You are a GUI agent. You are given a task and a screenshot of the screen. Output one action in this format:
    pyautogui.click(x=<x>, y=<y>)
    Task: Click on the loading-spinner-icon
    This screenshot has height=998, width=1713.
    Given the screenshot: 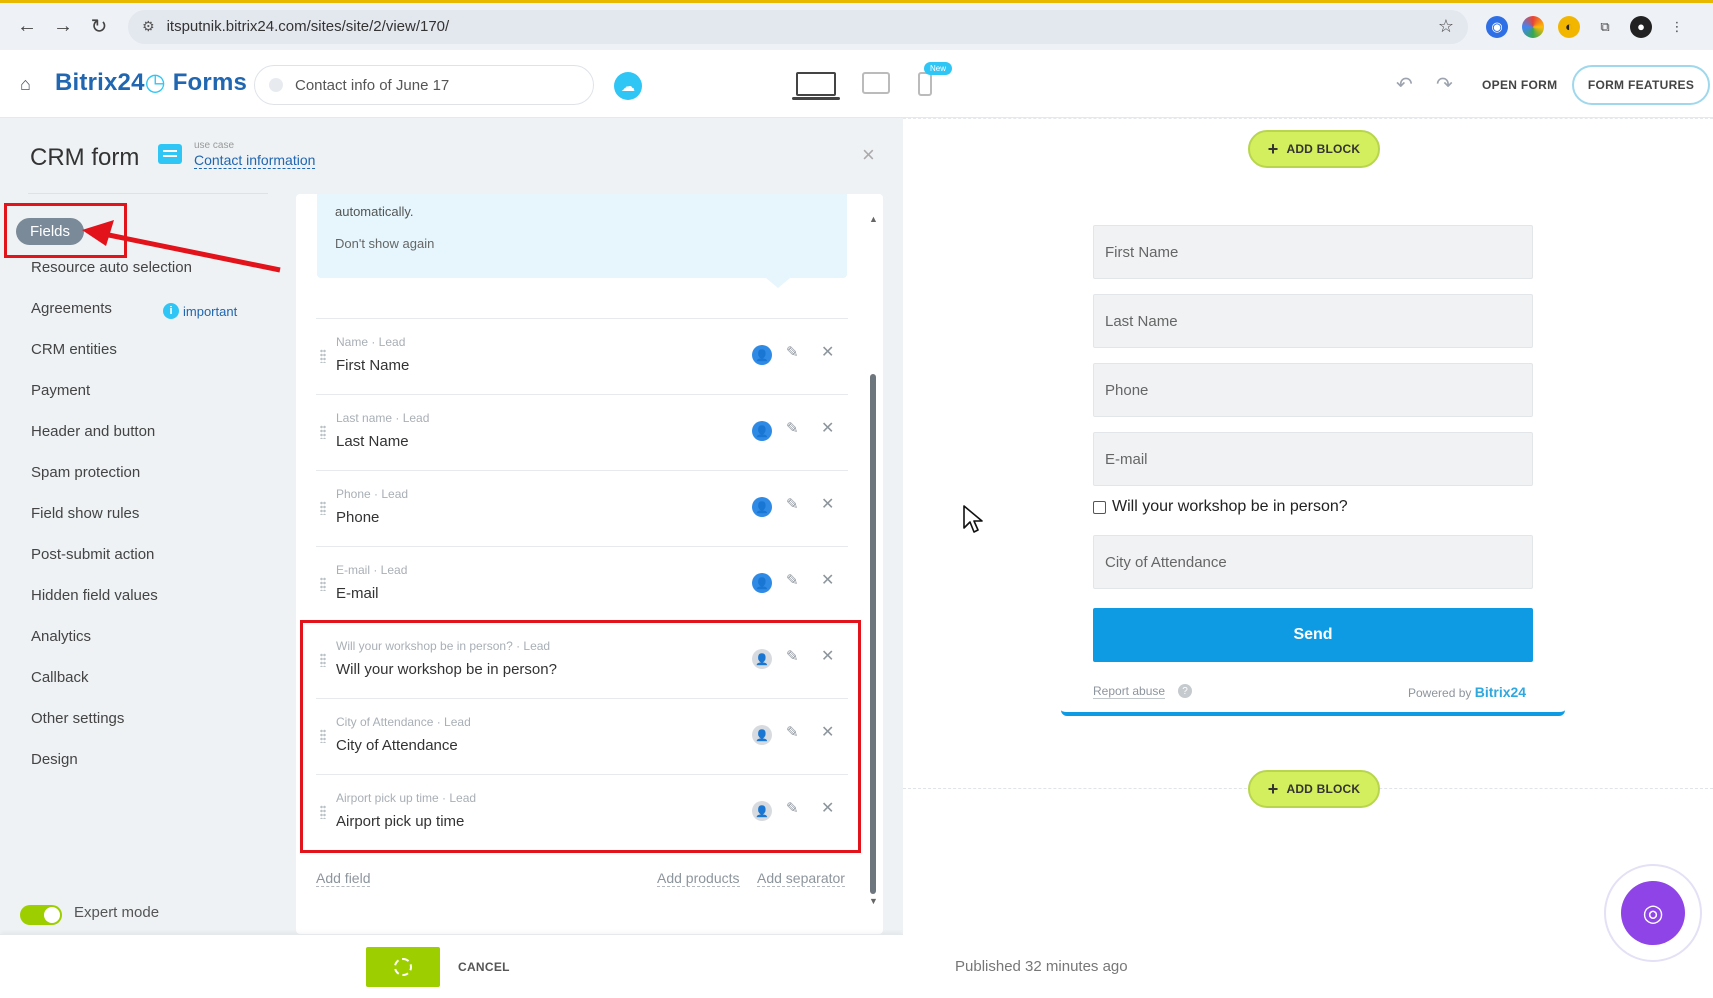 What is the action you would take?
    pyautogui.click(x=403, y=967)
    